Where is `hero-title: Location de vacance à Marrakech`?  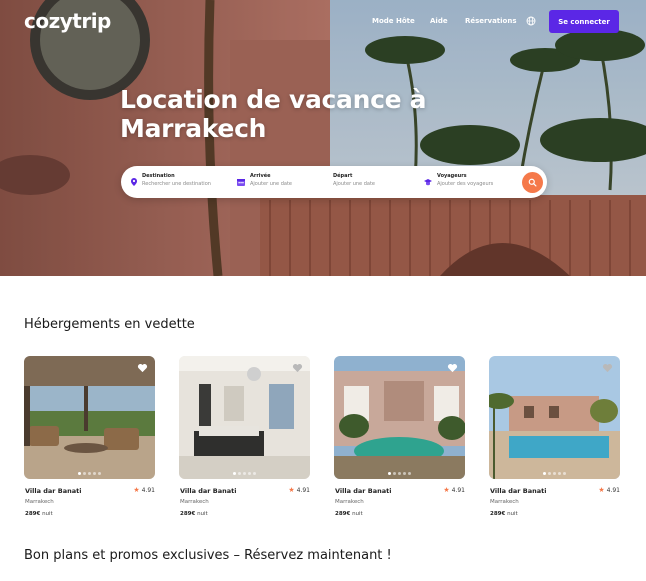 hero-title: Location de vacance à Marrakech is located at coordinates (273, 114).